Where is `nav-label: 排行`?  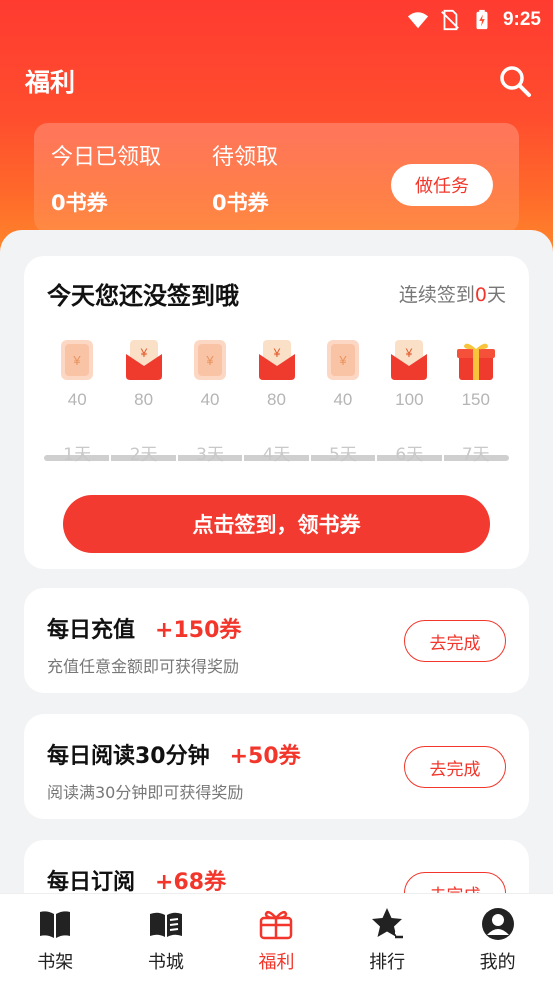
nav-label: 排行 is located at coordinates (387, 962).